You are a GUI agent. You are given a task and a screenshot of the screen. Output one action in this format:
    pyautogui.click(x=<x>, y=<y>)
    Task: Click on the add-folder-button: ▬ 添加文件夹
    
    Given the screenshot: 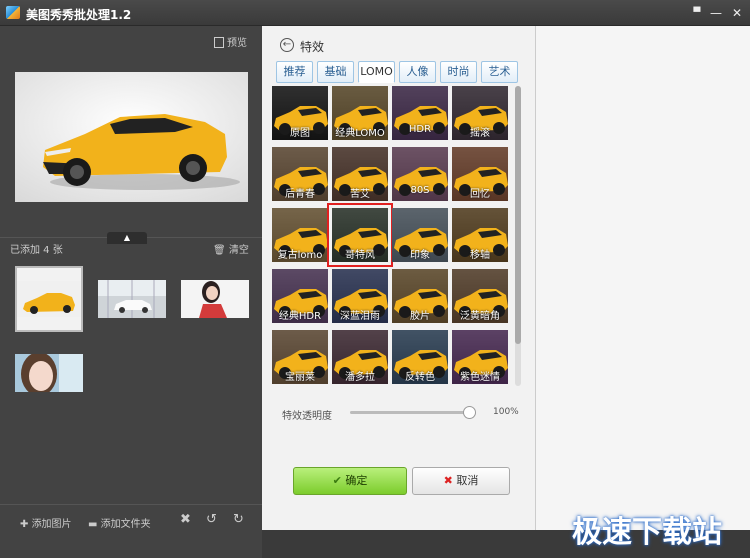 What is the action you would take?
    pyautogui.click(x=119, y=522)
    